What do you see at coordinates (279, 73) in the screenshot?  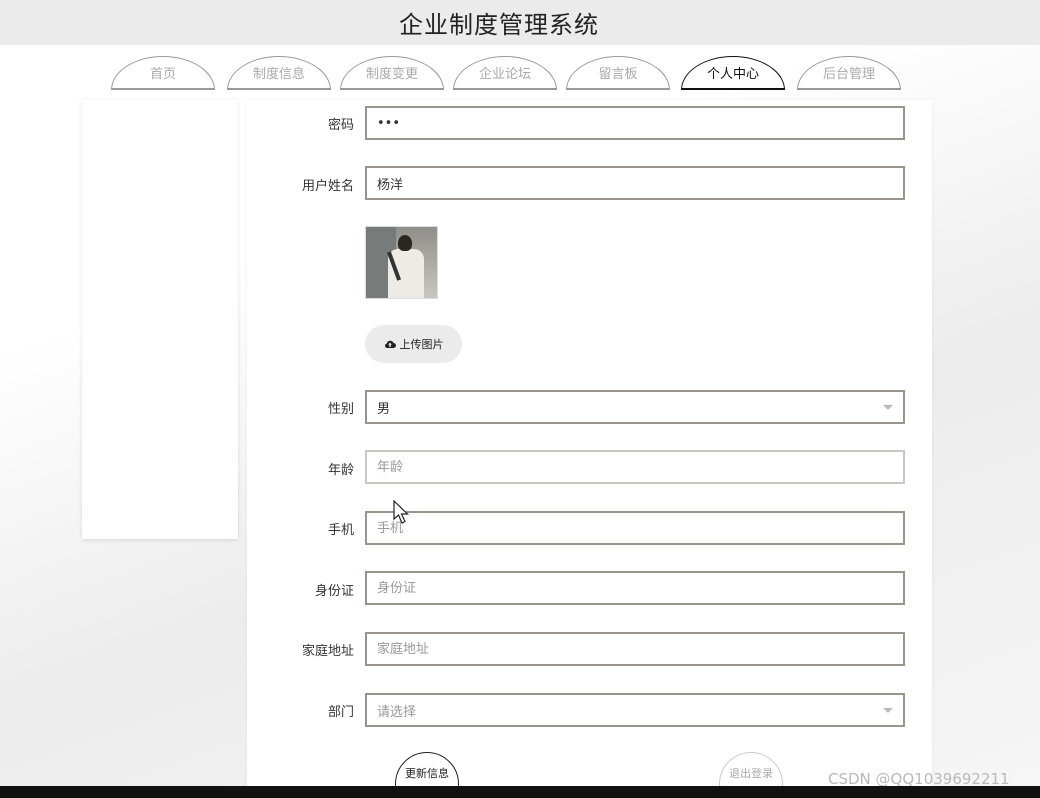 I see `tab-policy-info: 制度信息` at bounding box center [279, 73].